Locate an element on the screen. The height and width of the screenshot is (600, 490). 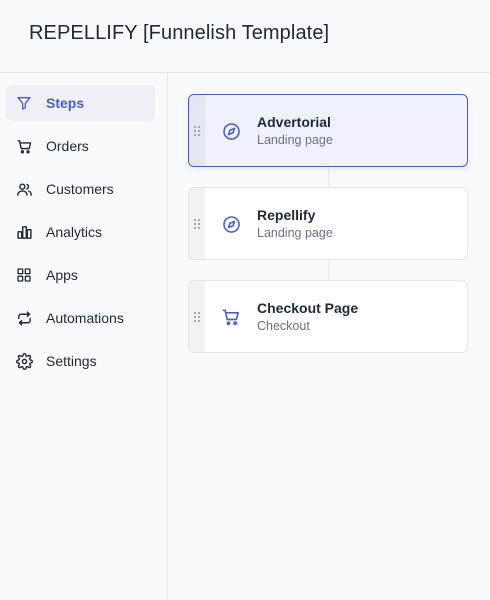
sidebar-item-automations: Automations is located at coordinates (80, 318).